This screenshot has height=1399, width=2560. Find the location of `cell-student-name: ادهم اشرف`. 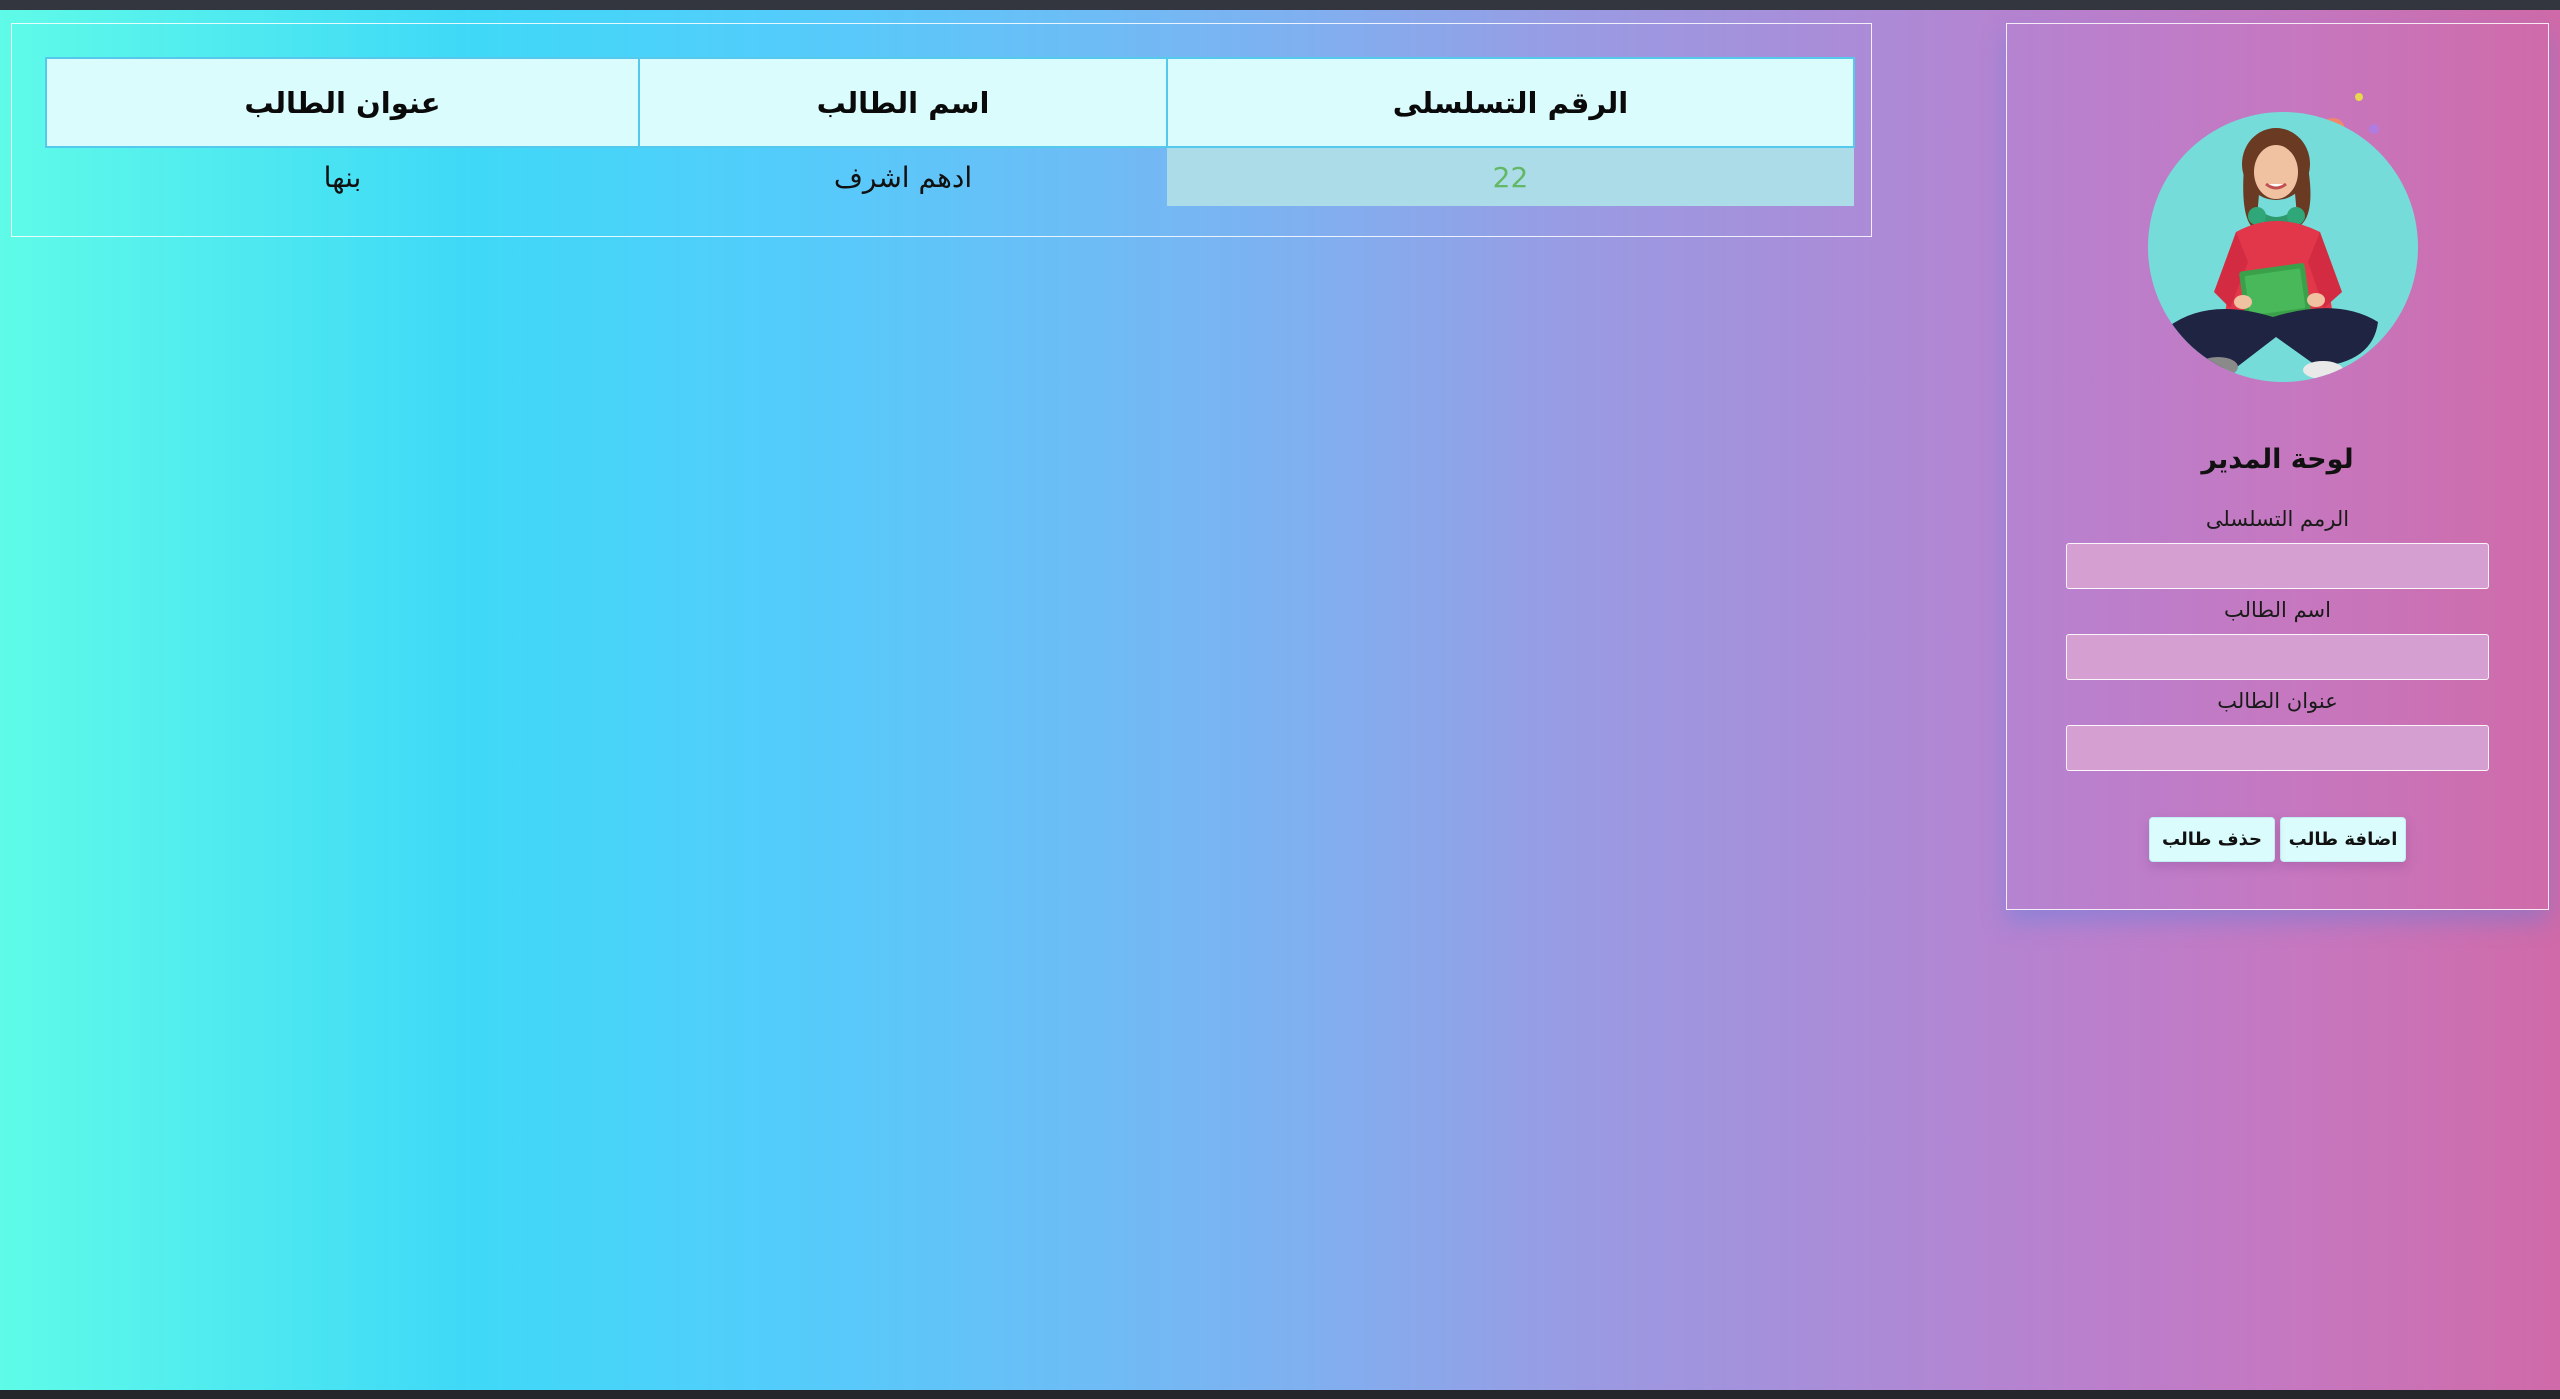

cell-student-name: ادهم اشرف is located at coordinates (903, 177).